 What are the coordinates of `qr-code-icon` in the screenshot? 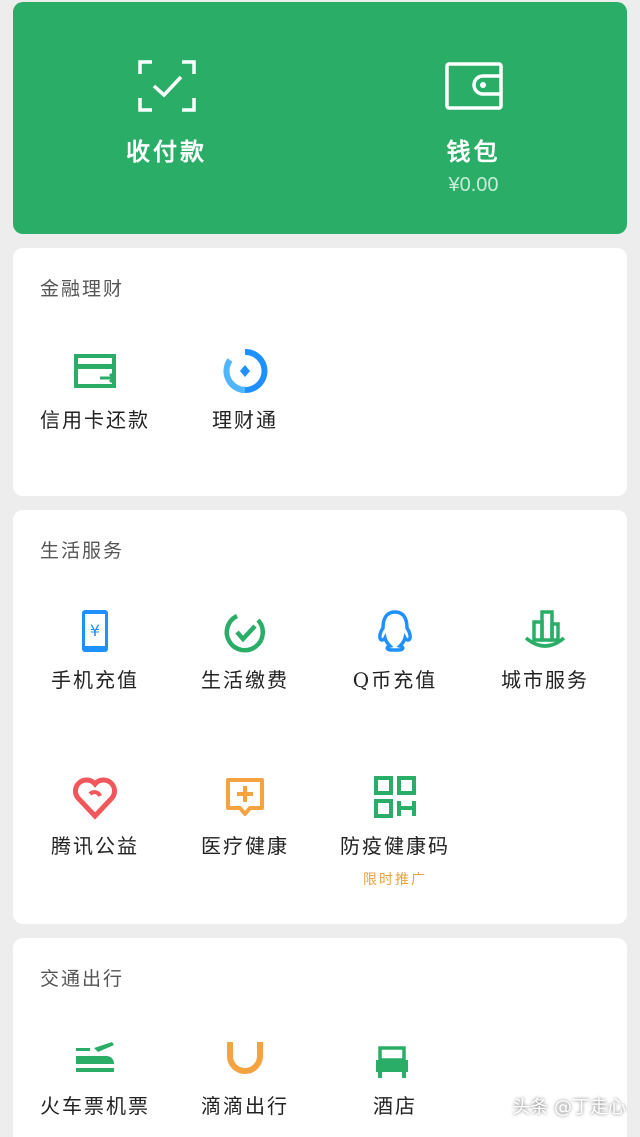 It's located at (395, 797).